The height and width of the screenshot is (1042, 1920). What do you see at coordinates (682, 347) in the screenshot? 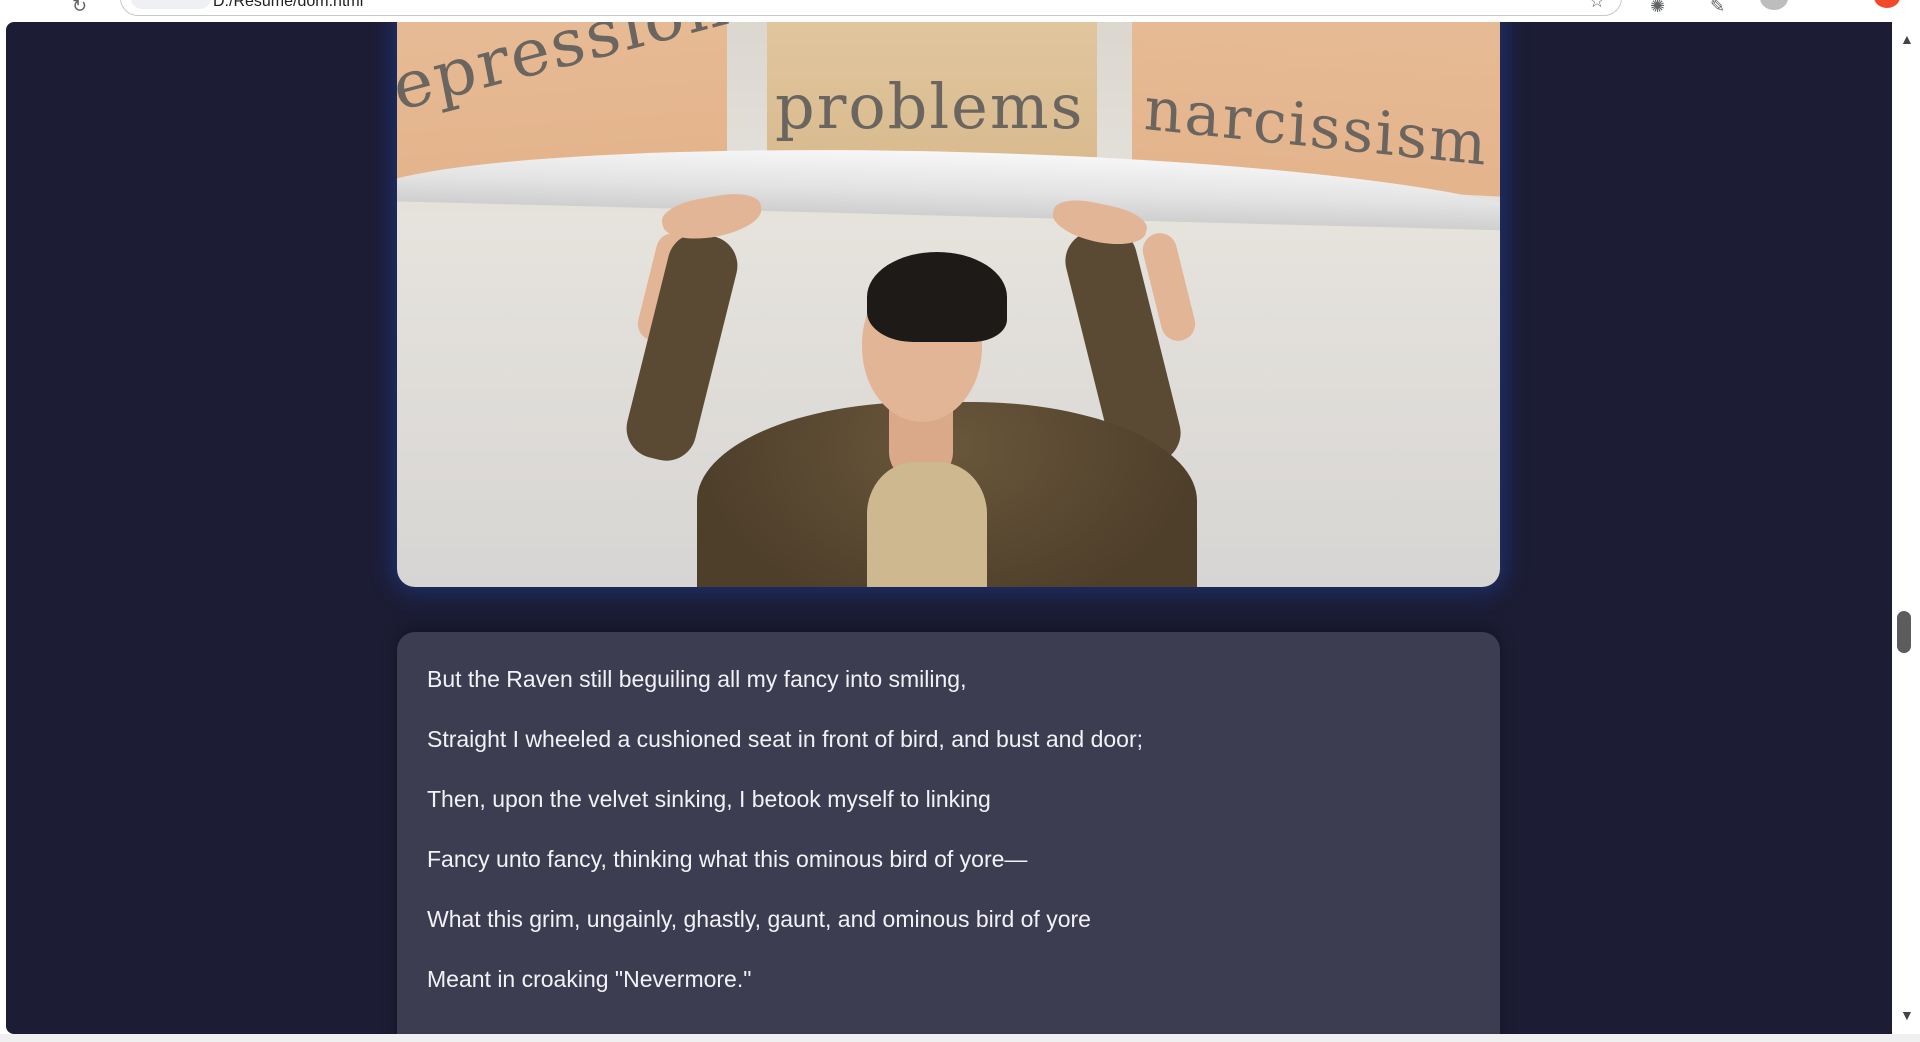
I see `left-sleeve` at bounding box center [682, 347].